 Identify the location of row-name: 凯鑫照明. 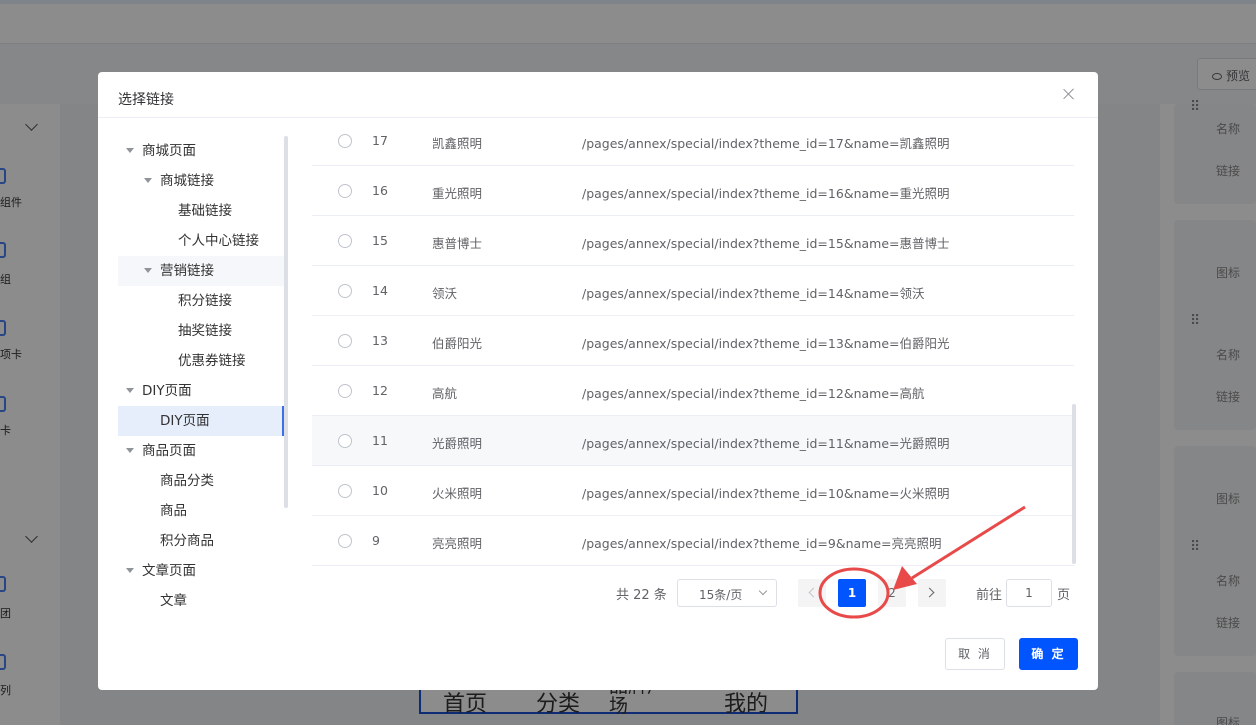
(457, 143).